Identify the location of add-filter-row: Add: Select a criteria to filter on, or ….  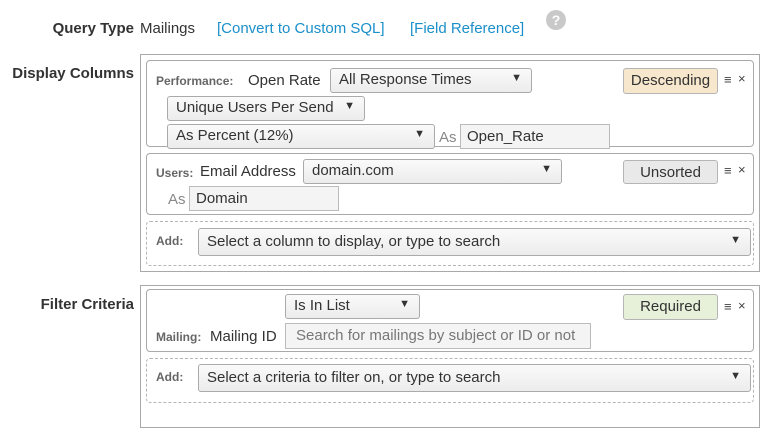
(450, 380).